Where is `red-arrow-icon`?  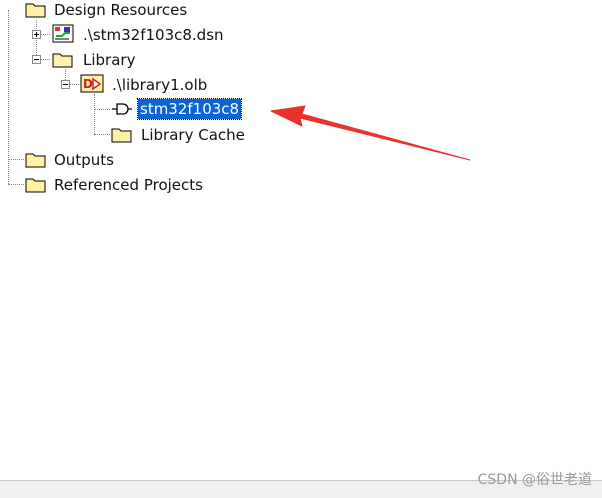
red-arrow-icon is located at coordinates (370, 133).